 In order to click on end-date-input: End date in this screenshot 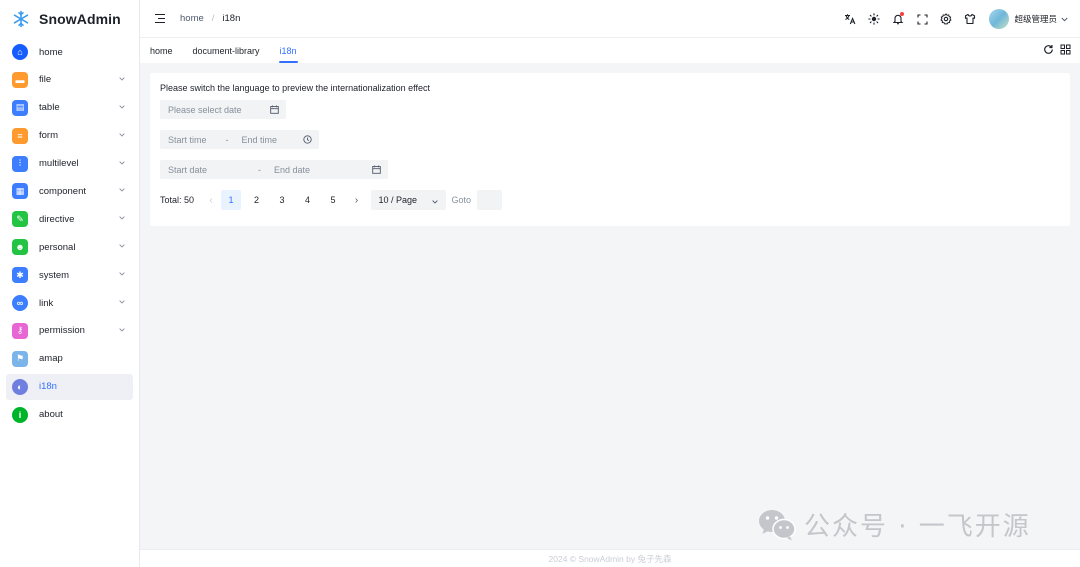, I will do `click(292, 170)`.